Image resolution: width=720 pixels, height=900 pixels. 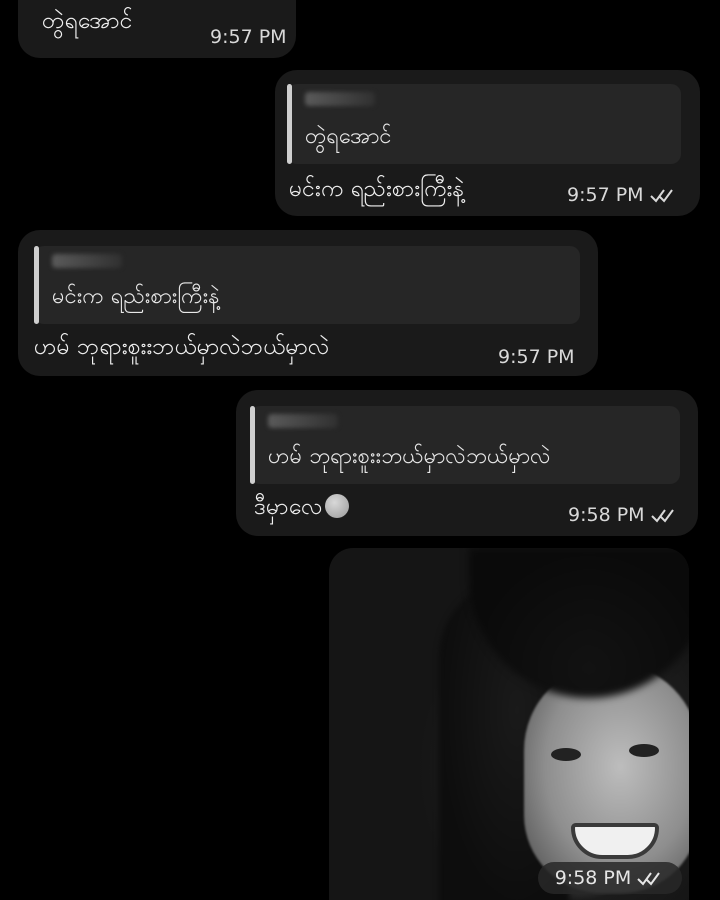 What do you see at coordinates (377, 189) in the screenshot?
I see `message-text: မင်းက ရည်းစားကြီးနဲ့` at bounding box center [377, 189].